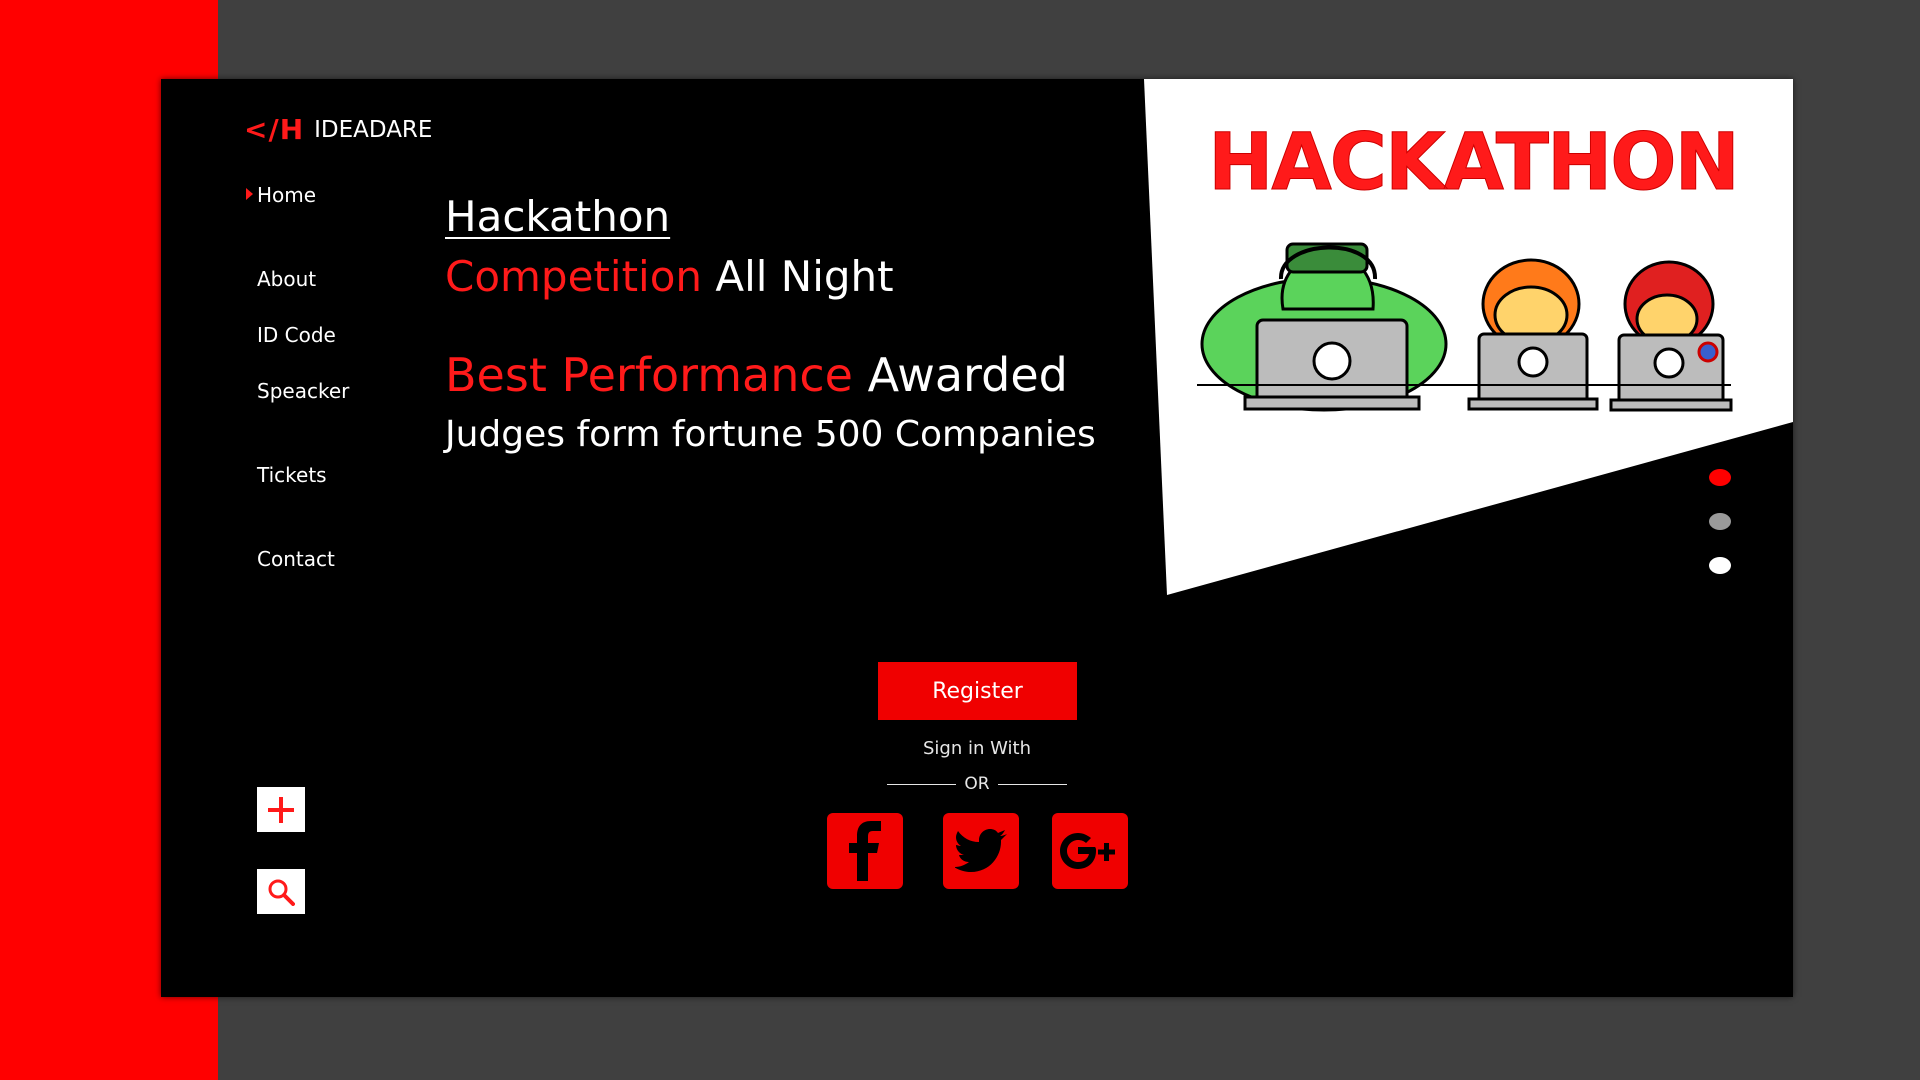 The height and width of the screenshot is (1080, 1920). I want to click on or-text: OR, so click(977, 784).